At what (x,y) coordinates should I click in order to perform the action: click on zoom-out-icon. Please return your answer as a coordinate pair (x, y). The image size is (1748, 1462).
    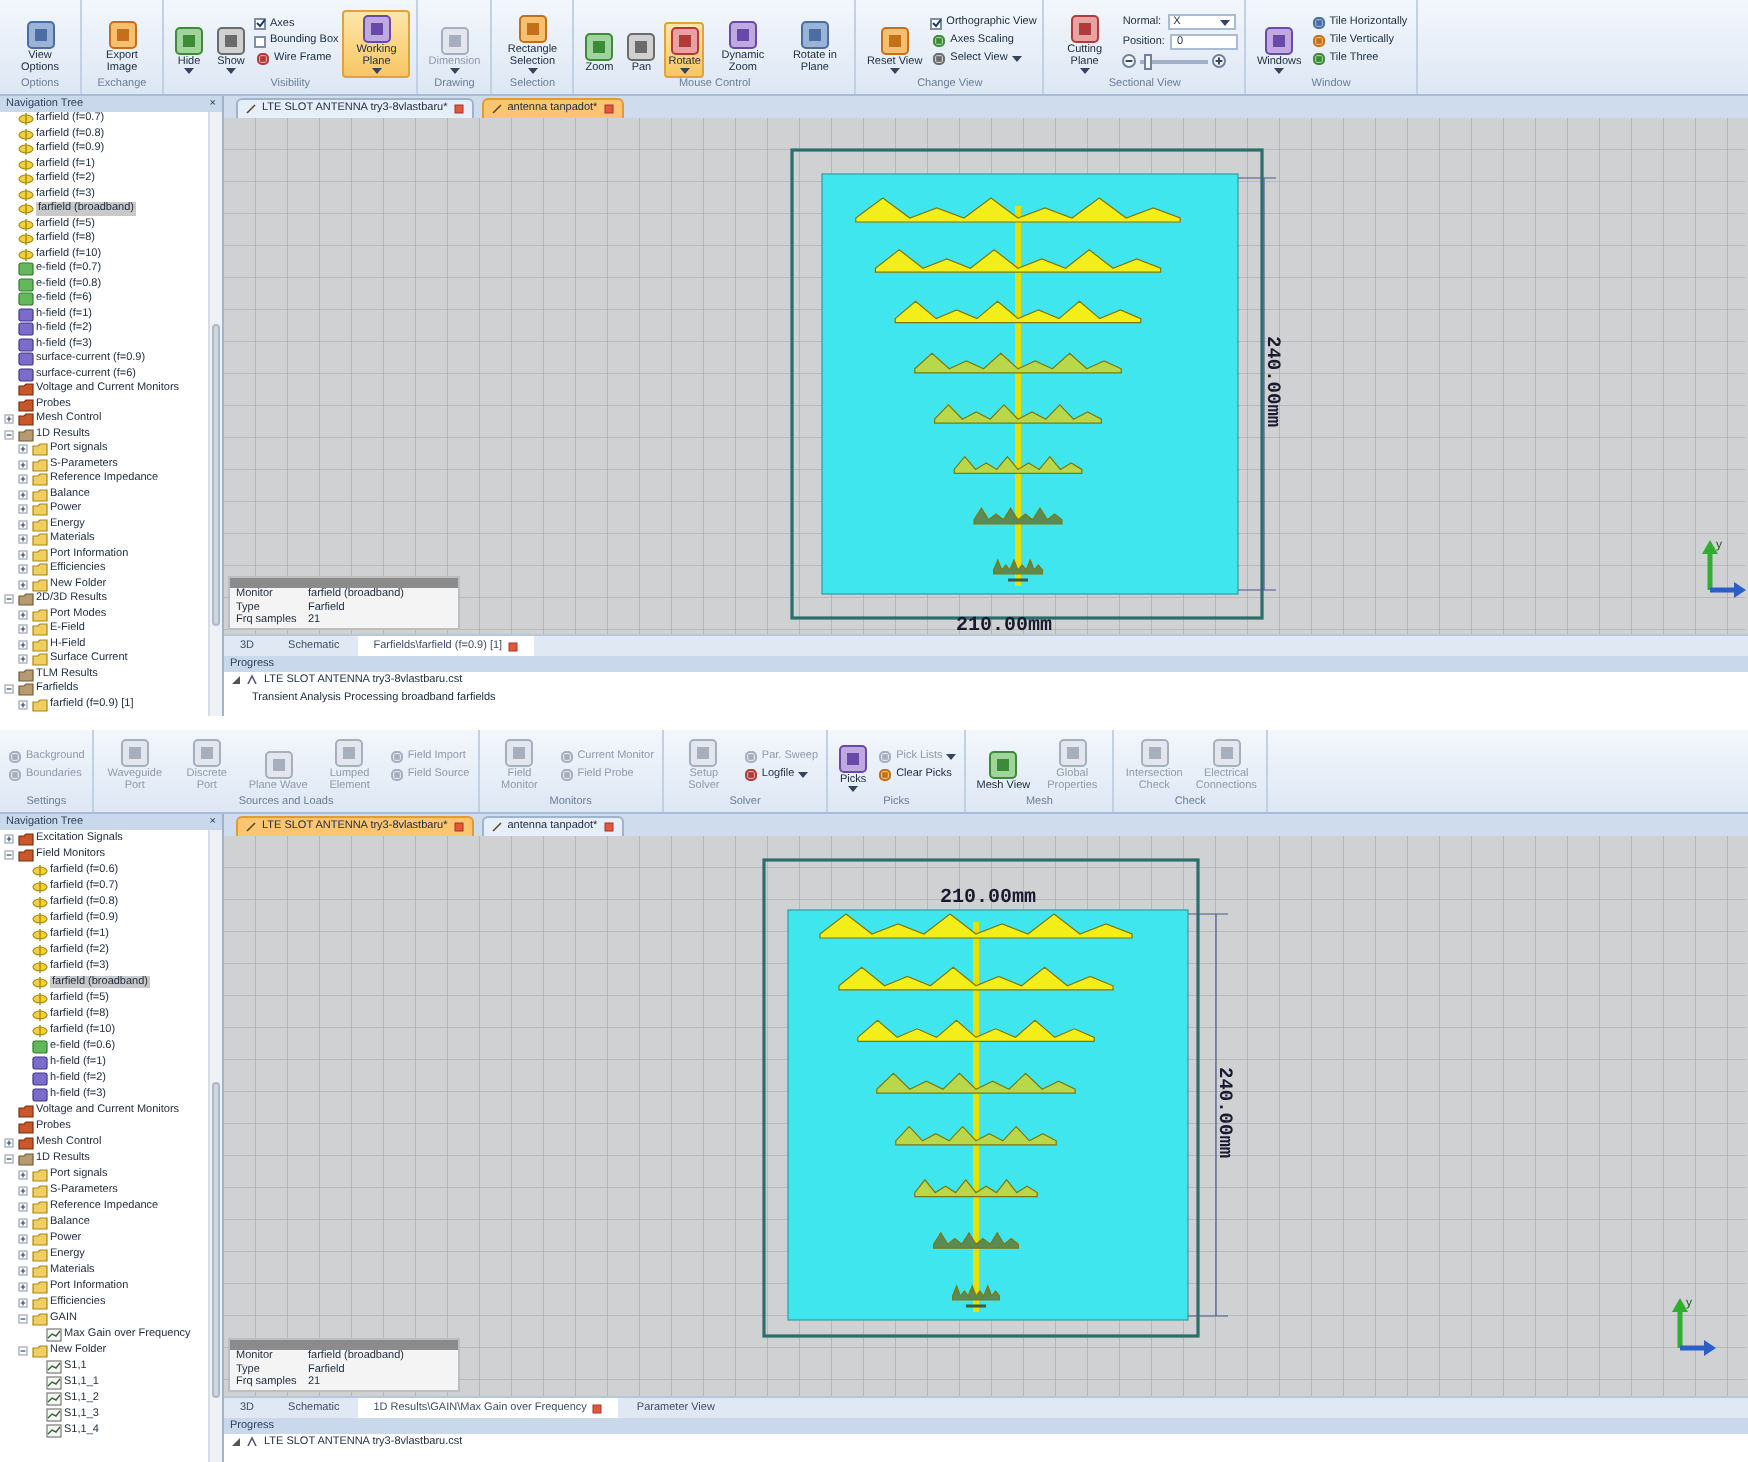
    Looking at the image, I should click on (1129, 61).